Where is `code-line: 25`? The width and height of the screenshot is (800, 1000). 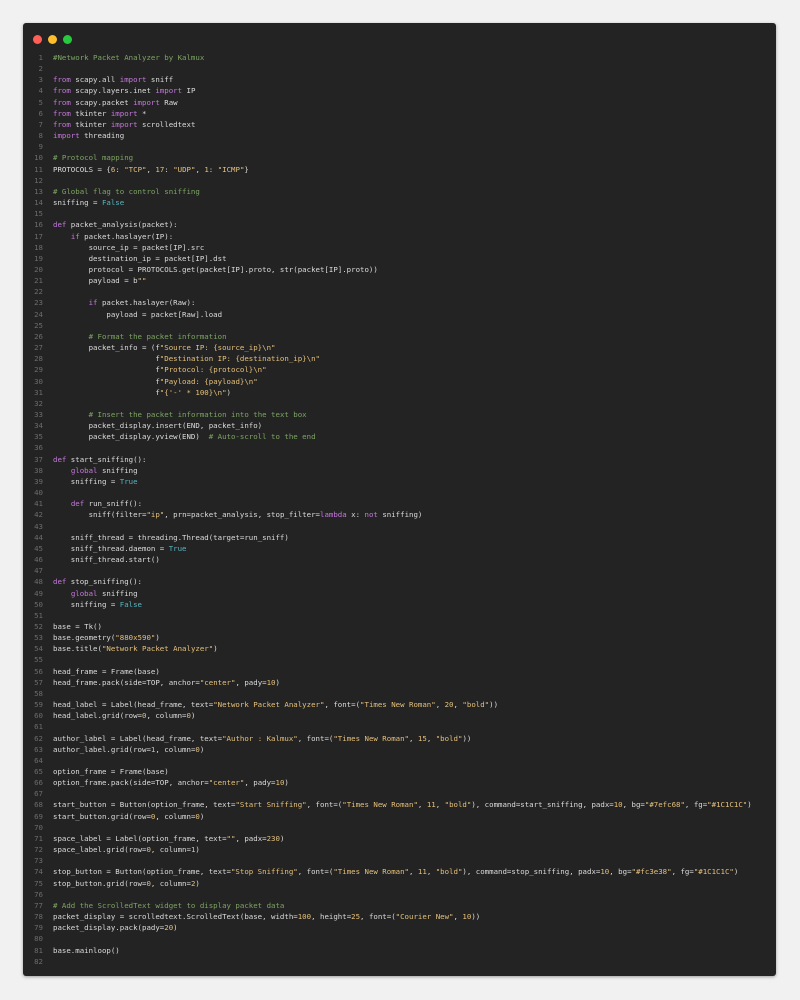 code-line: 25 is located at coordinates (399, 325).